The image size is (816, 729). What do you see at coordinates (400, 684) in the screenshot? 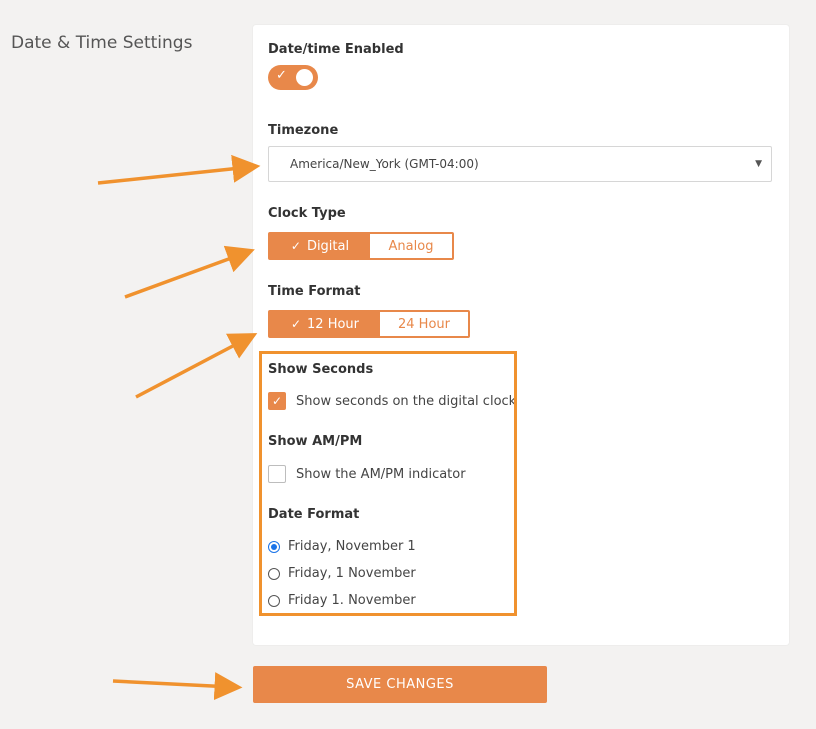
I see `save-changes-button: SAVE CHANGES` at bounding box center [400, 684].